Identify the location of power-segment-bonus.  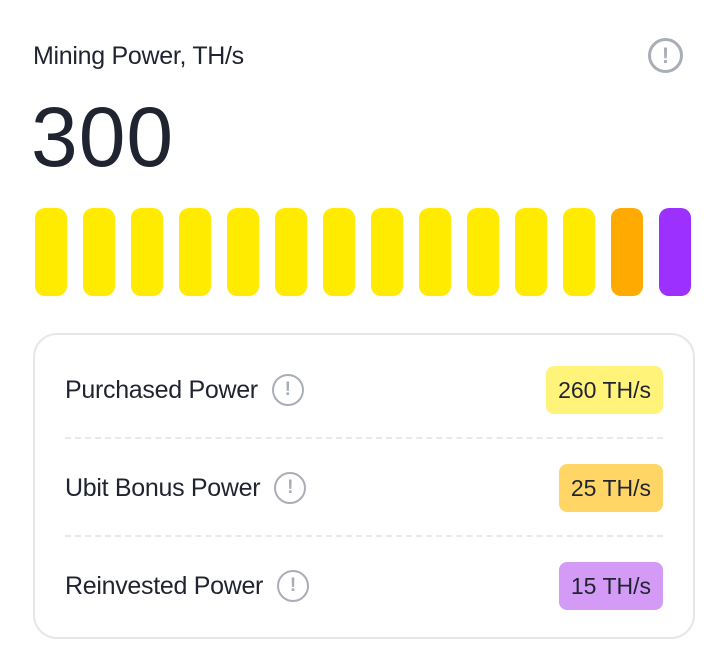
(627, 252).